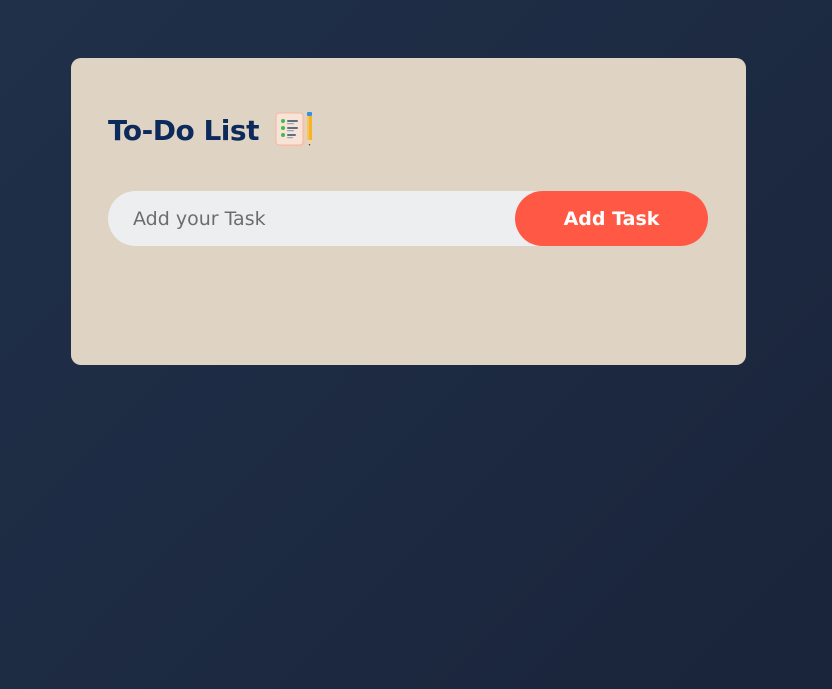 The image size is (832, 689). What do you see at coordinates (295, 130) in the screenshot?
I see `notepad-checklist-icon` at bounding box center [295, 130].